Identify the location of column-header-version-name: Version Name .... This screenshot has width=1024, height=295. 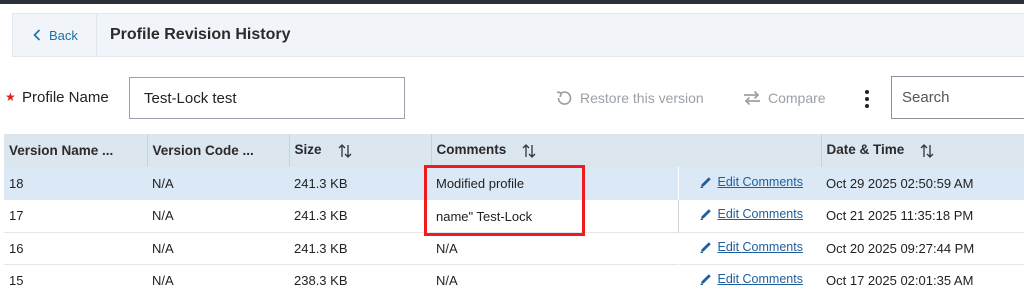
(76, 150).